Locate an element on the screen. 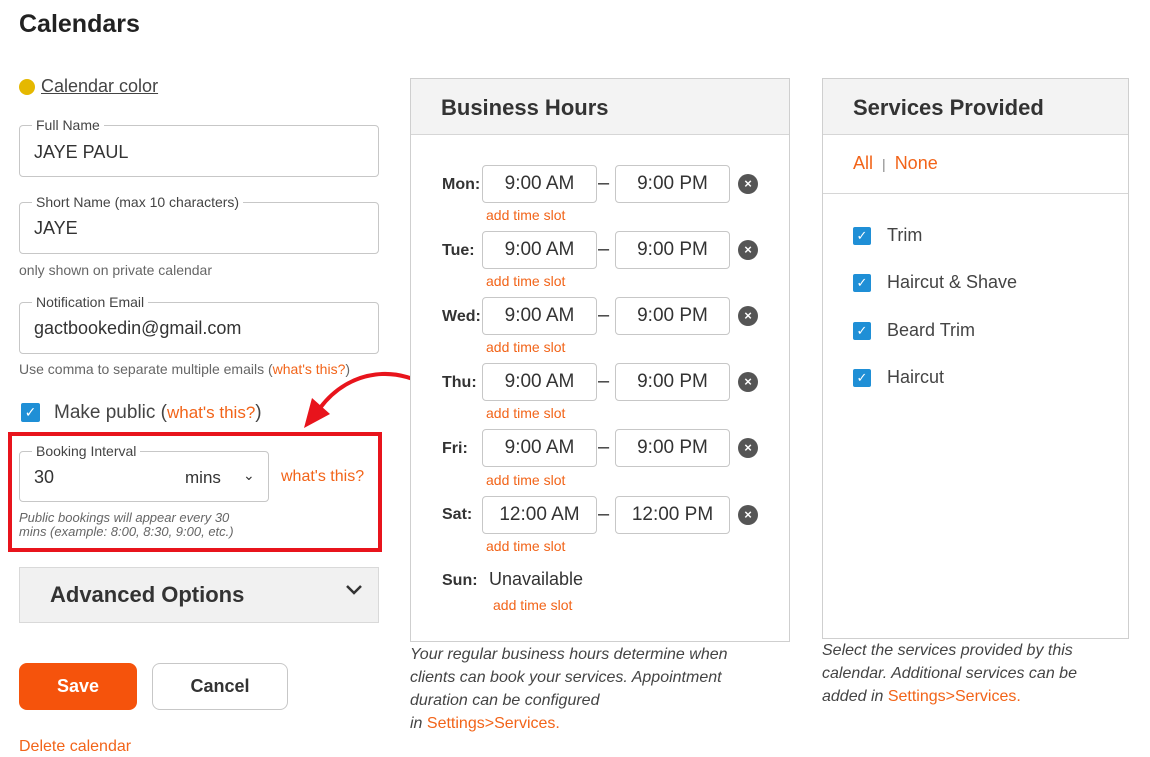  booking-interval-select: Booking Interval 30 mins ⌄ is located at coordinates (144, 472).